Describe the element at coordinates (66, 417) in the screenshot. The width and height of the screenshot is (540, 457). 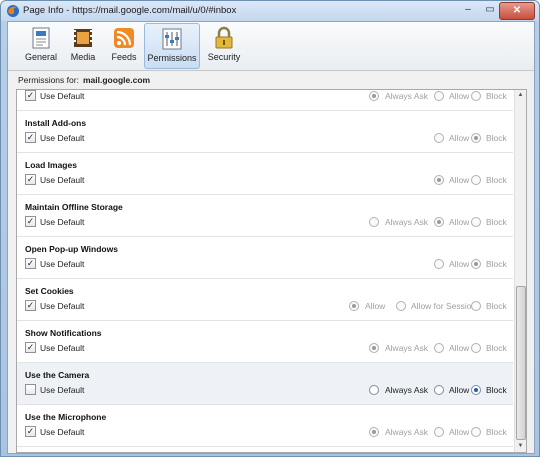
I see `permission-title: Use the Microphone` at that location.